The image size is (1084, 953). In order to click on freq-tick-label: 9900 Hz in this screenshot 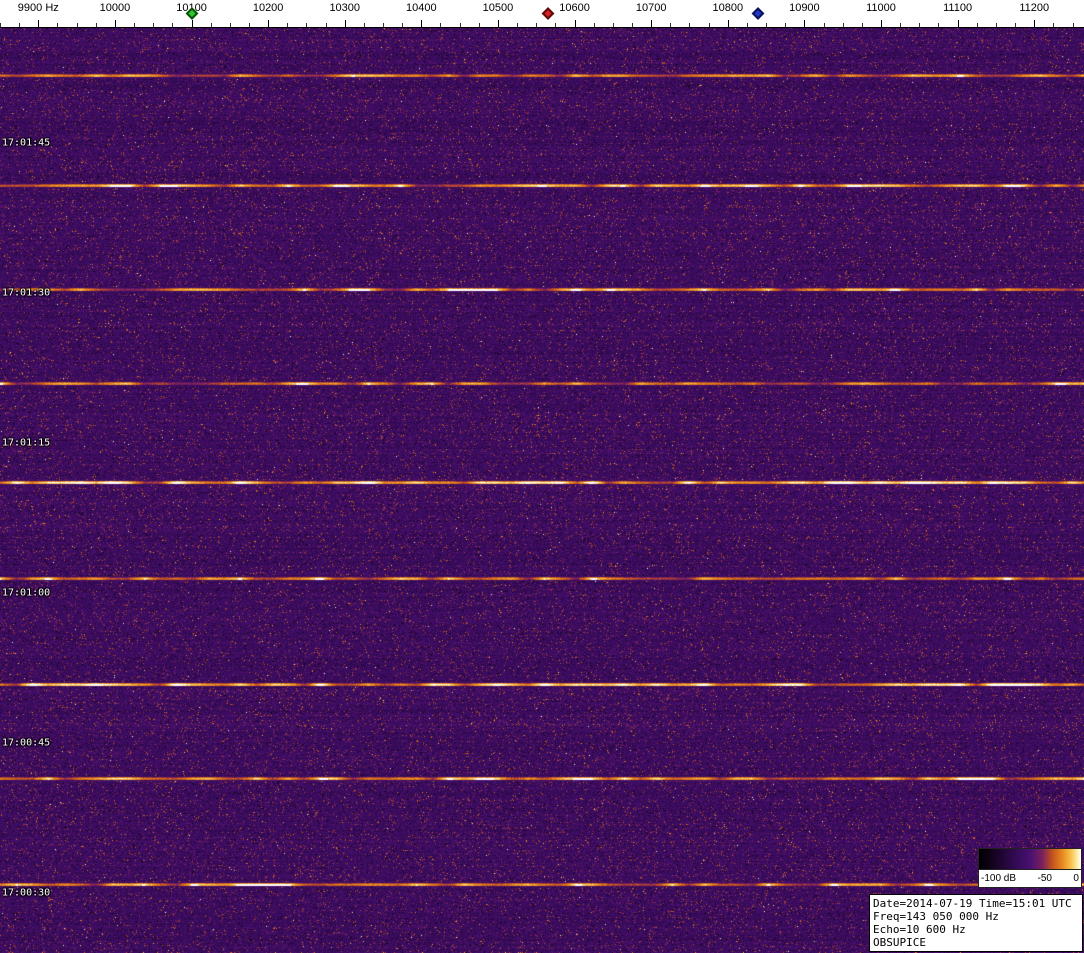, I will do `click(38, 8)`.